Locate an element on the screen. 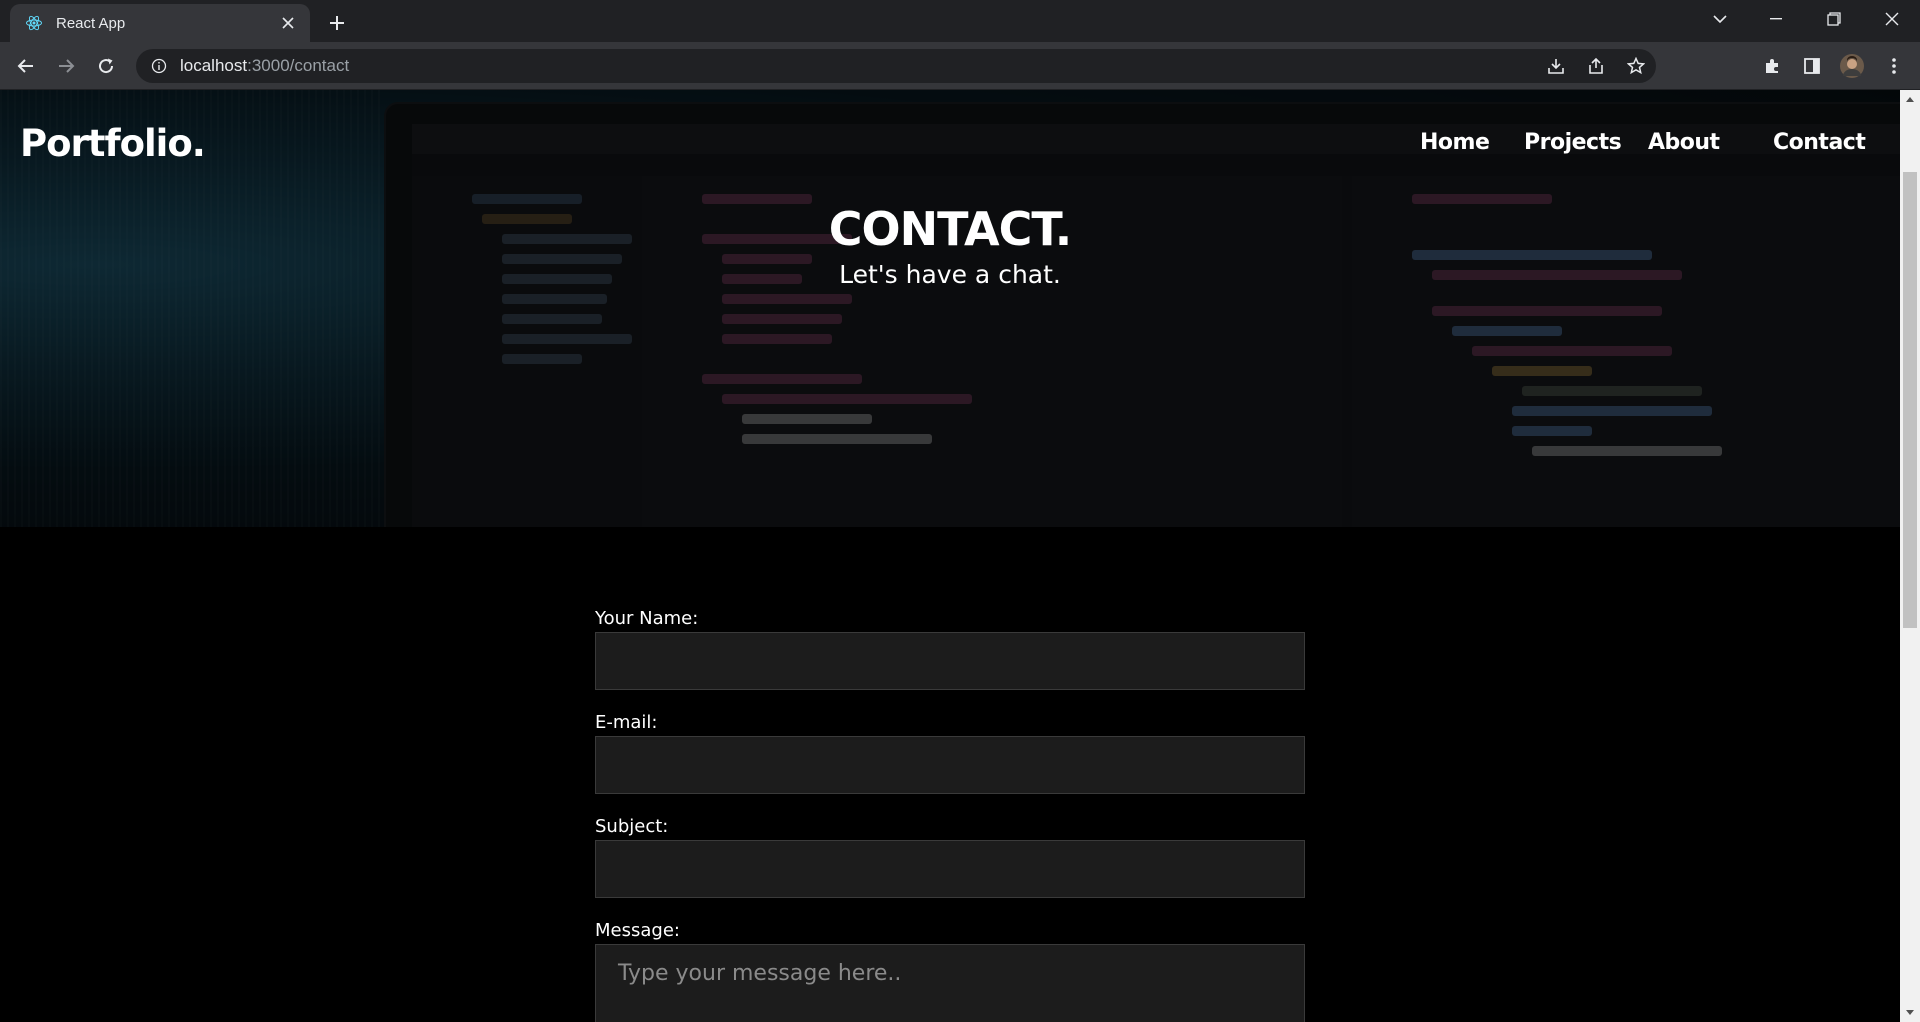  browser-toolbar: localhost:3000/contact is located at coordinates (960, 66).